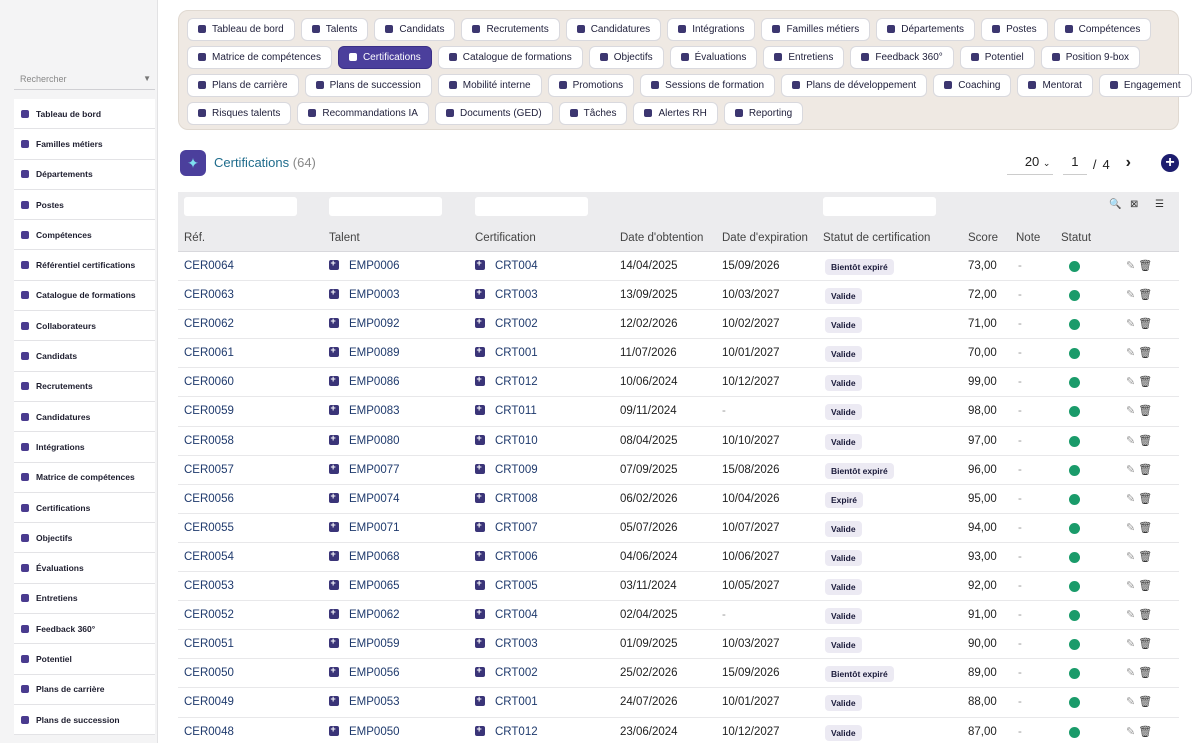 This screenshot has width=1200, height=743. I want to click on talent-link: EMP0006, so click(364, 265).